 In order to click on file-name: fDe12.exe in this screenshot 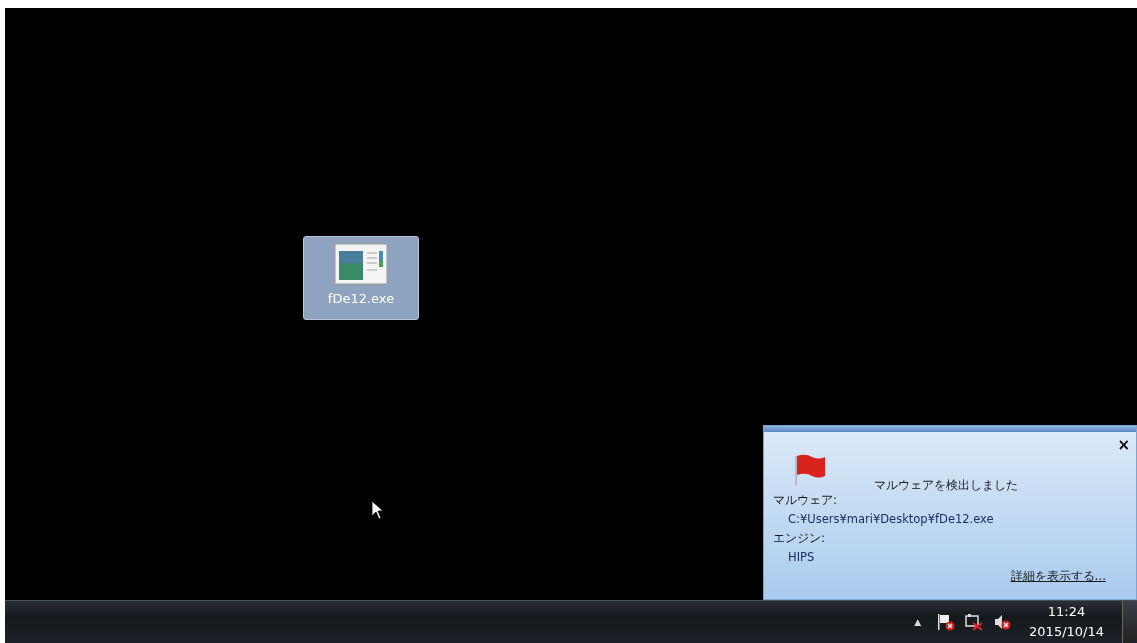, I will do `click(361, 298)`.